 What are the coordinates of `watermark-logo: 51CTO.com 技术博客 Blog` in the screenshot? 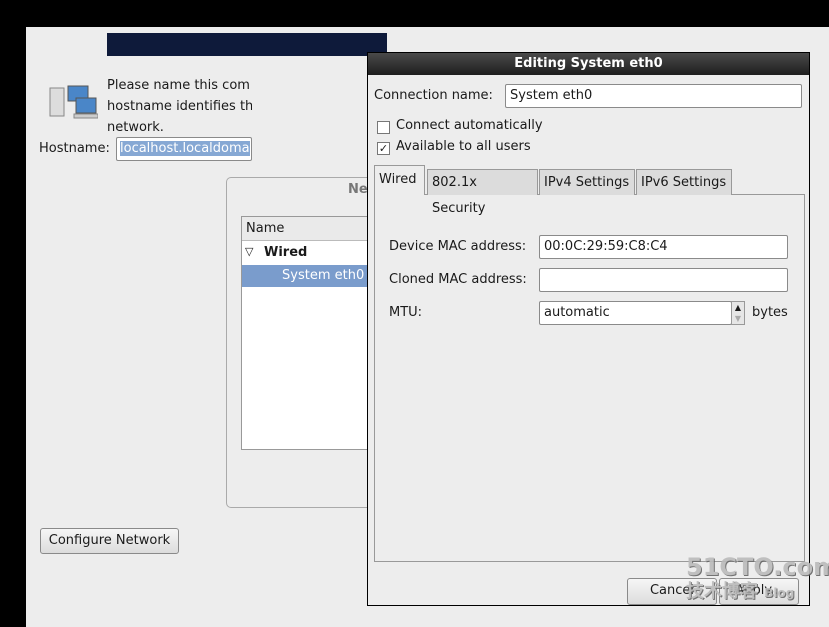 It's located at (757, 578).